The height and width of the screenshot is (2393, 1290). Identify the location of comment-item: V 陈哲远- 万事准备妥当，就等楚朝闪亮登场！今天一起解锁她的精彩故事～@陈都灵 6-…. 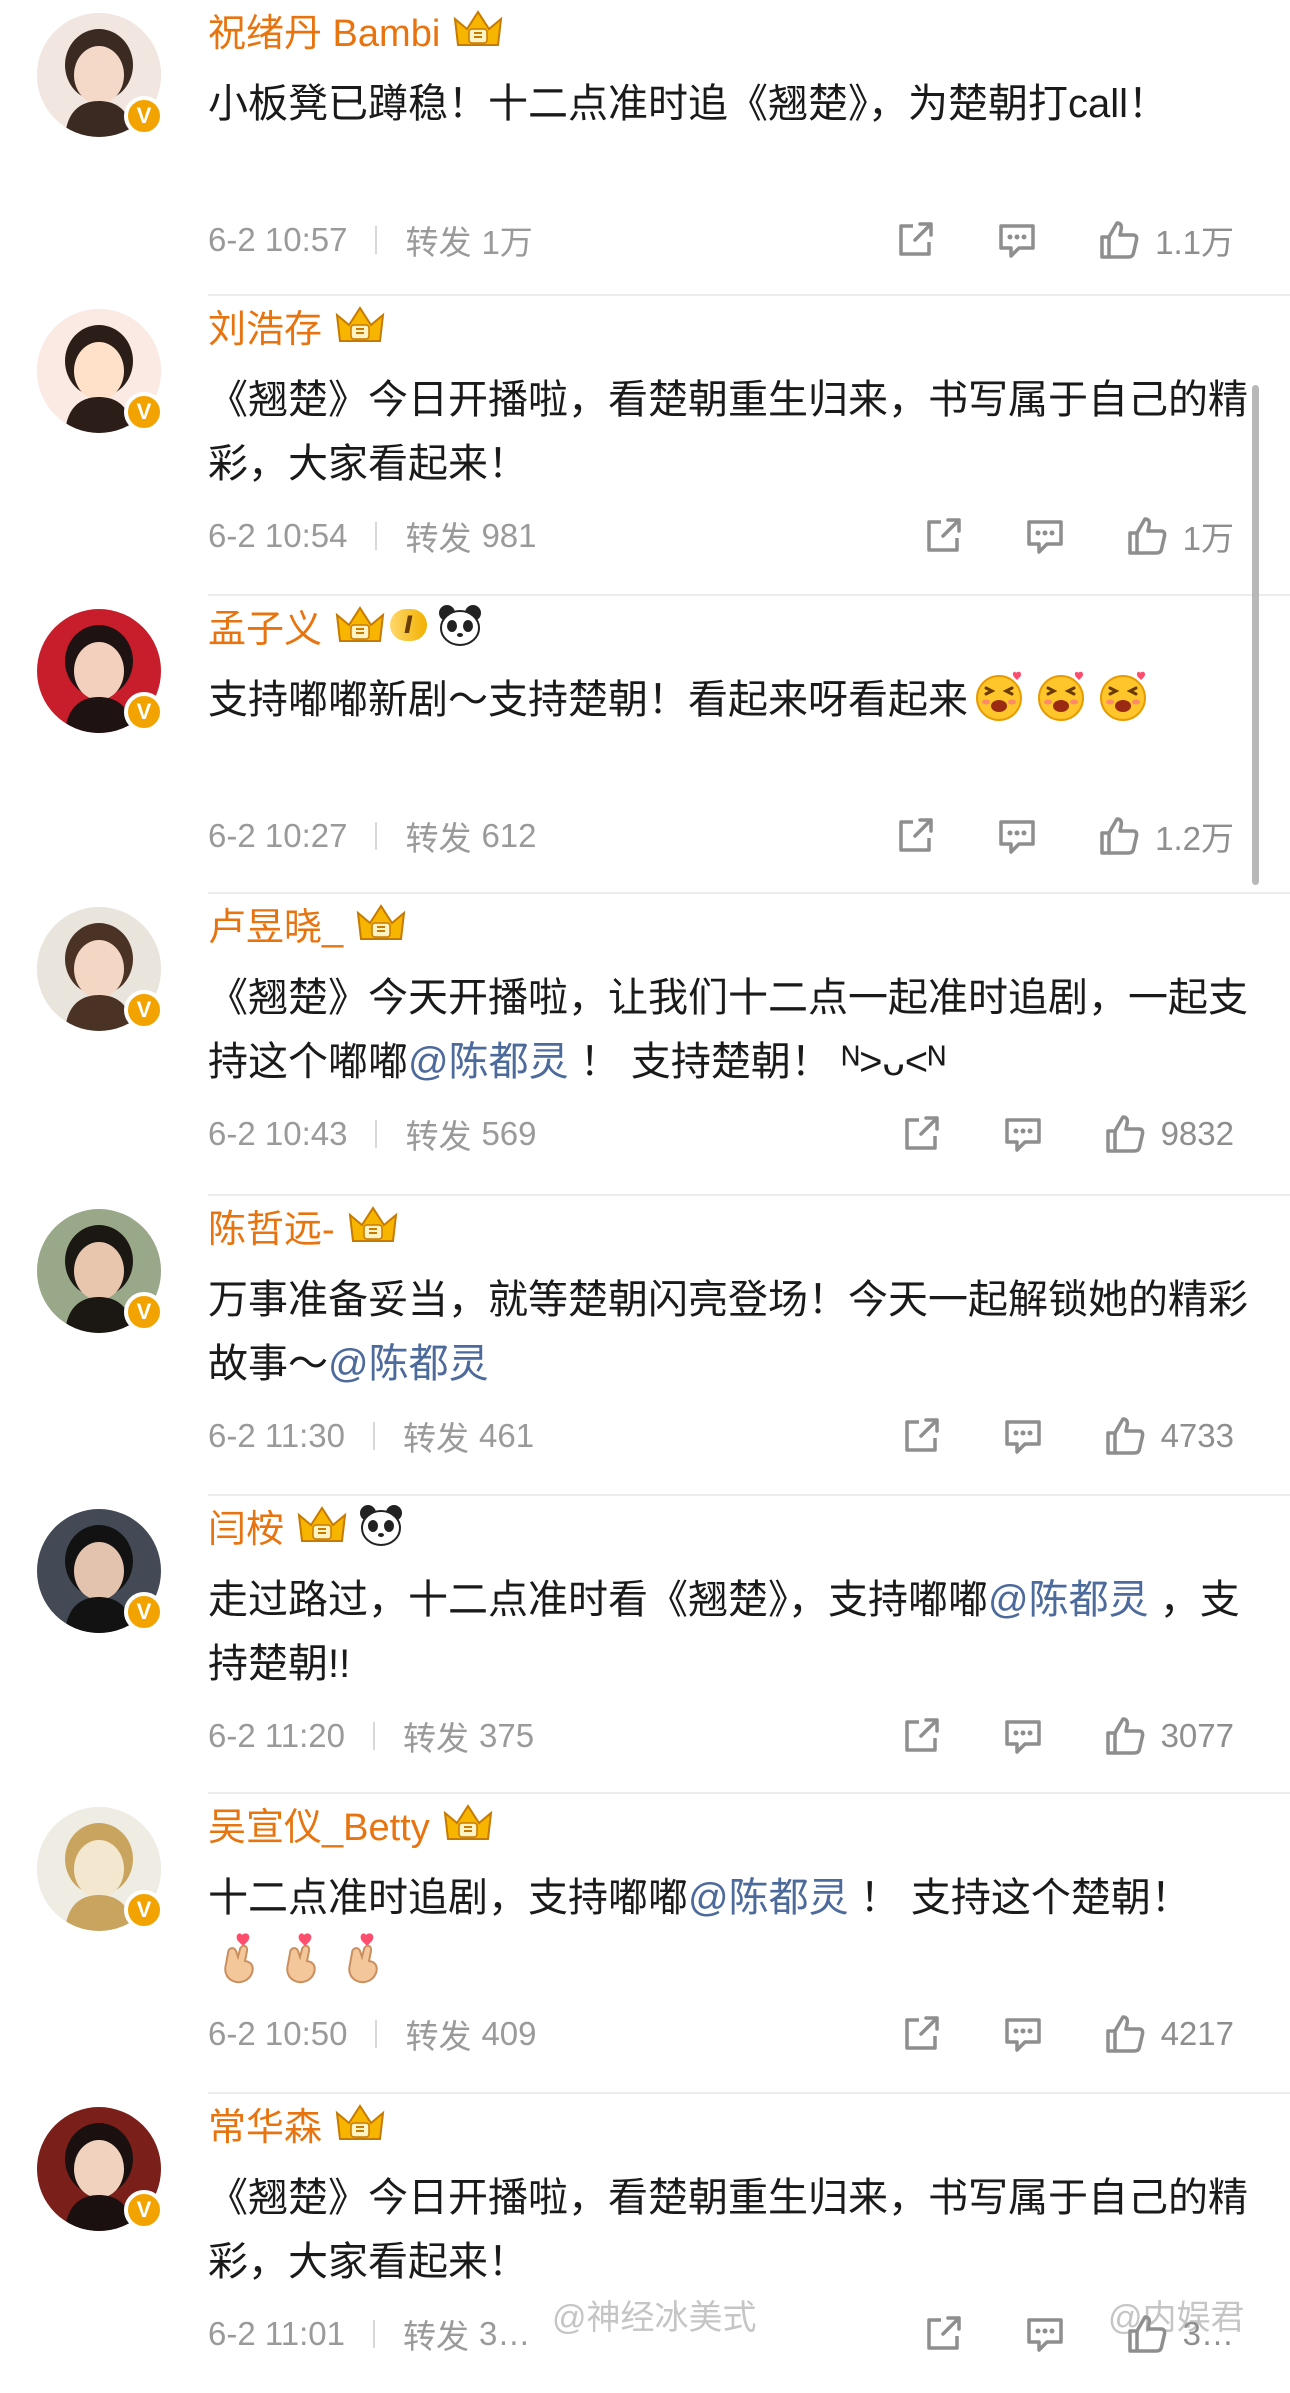
(645, 1346).